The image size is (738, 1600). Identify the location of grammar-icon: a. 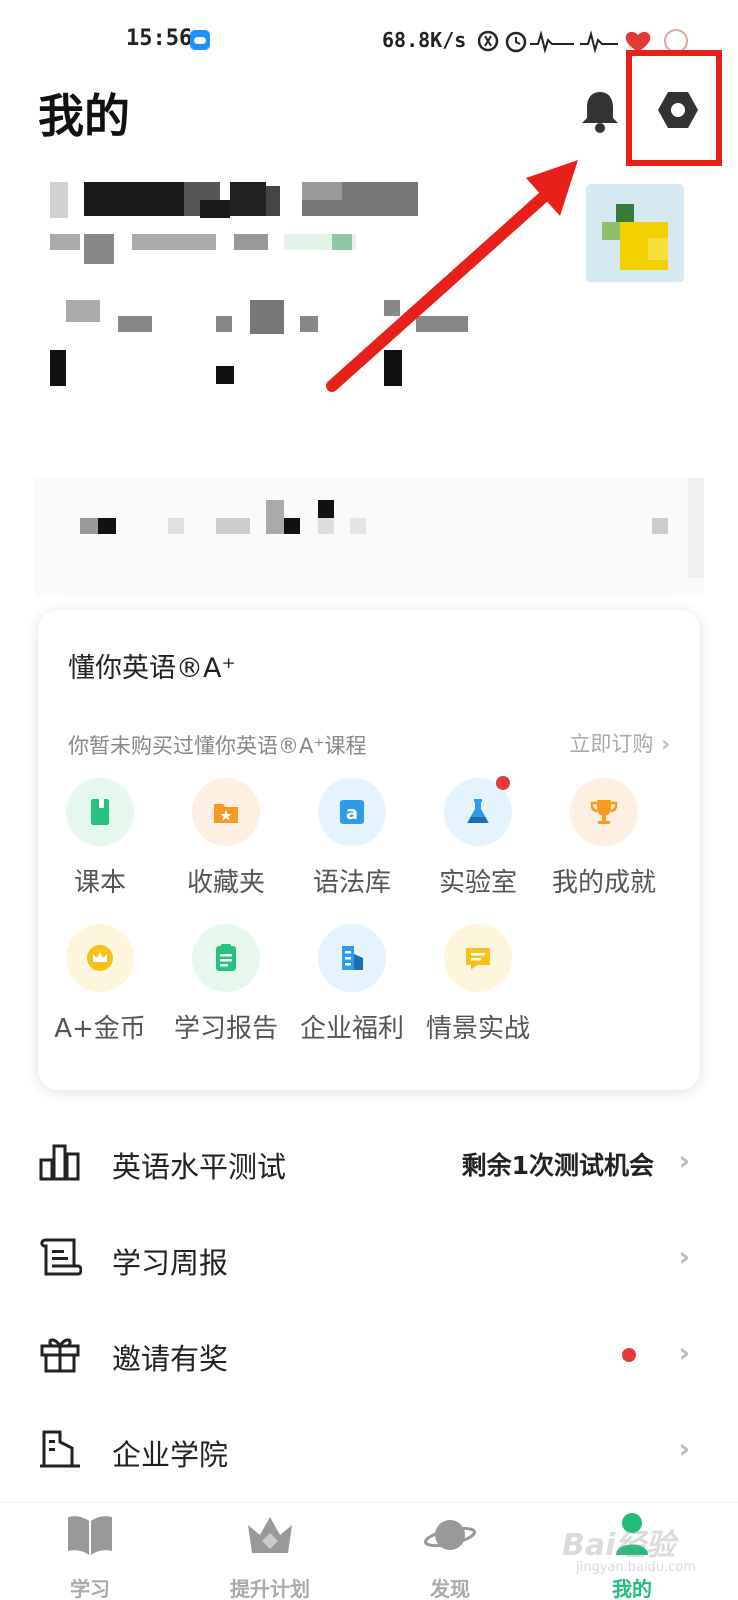
(352, 812).